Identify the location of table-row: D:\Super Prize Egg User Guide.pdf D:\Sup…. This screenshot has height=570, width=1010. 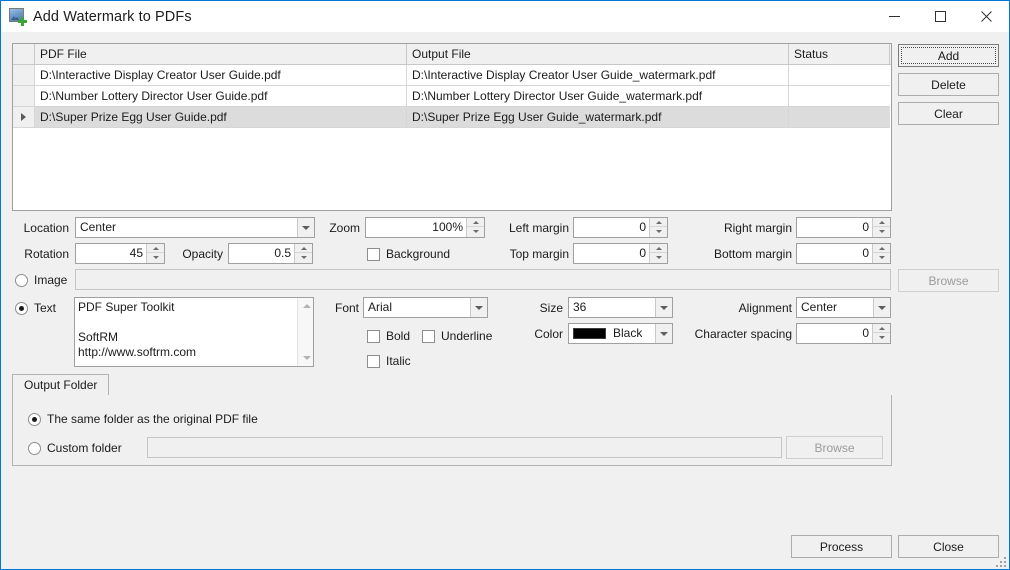
(452, 117).